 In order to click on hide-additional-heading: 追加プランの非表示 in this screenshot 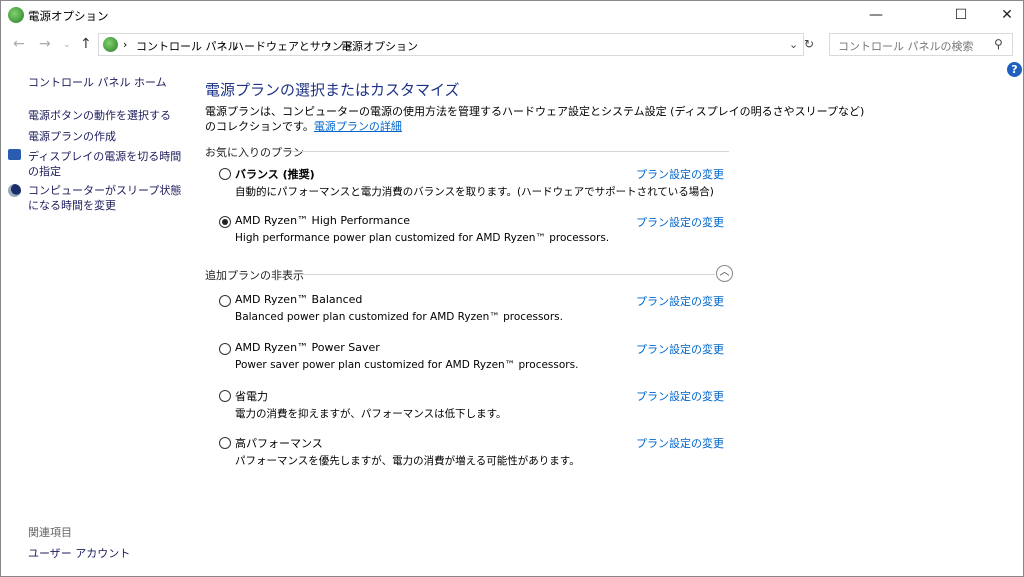, I will do `click(254, 275)`.